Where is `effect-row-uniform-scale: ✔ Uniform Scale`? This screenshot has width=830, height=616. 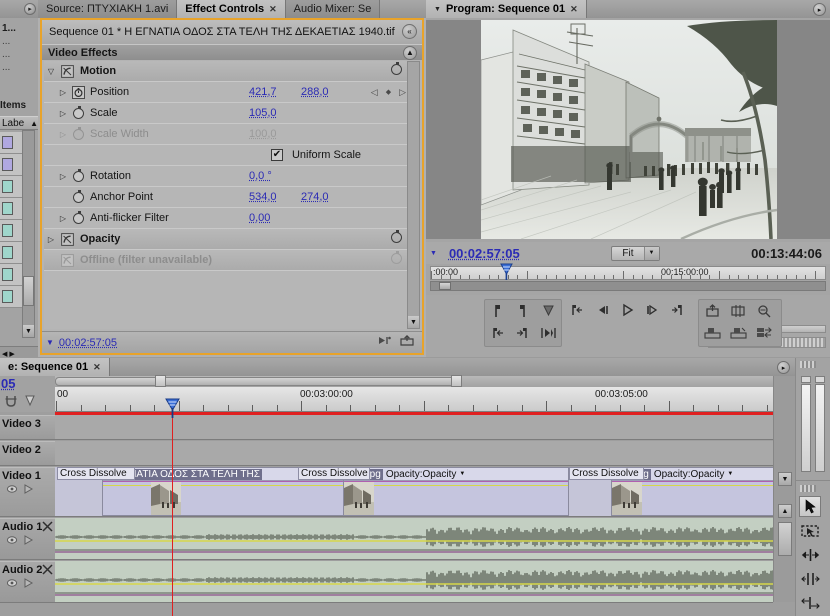
effect-row-uniform-scale: ✔ Uniform Scale is located at coordinates (228, 155).